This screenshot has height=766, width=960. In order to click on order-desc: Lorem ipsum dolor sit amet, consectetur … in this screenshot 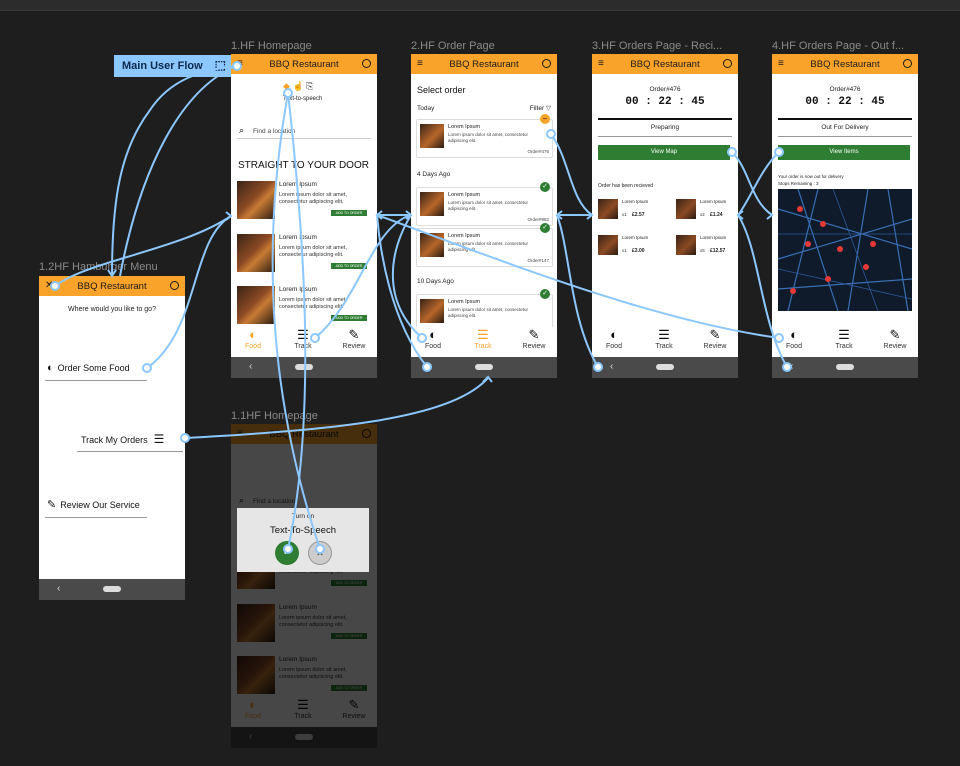, I will do `click(488, 137)`.